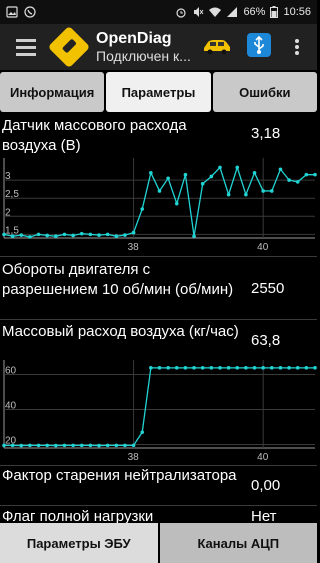 Image resolution: width=320 pixels, height=563 pixels. What do you see at coordinates (134, 38) in the screenshot?
I see `app-title: OpenDiag` at bounding box center [134, 38].